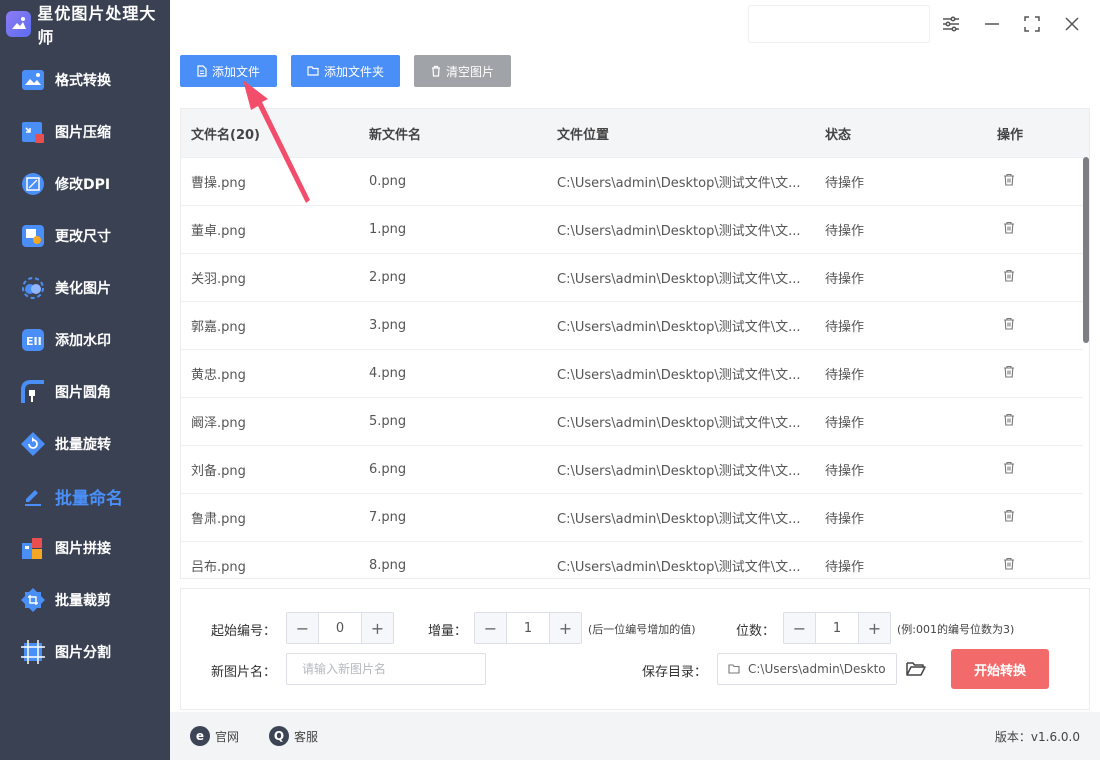  What do you see at coordinates (33, 496) in the screenshot?
I see `rename-icon` at bounding box center [33, 496].